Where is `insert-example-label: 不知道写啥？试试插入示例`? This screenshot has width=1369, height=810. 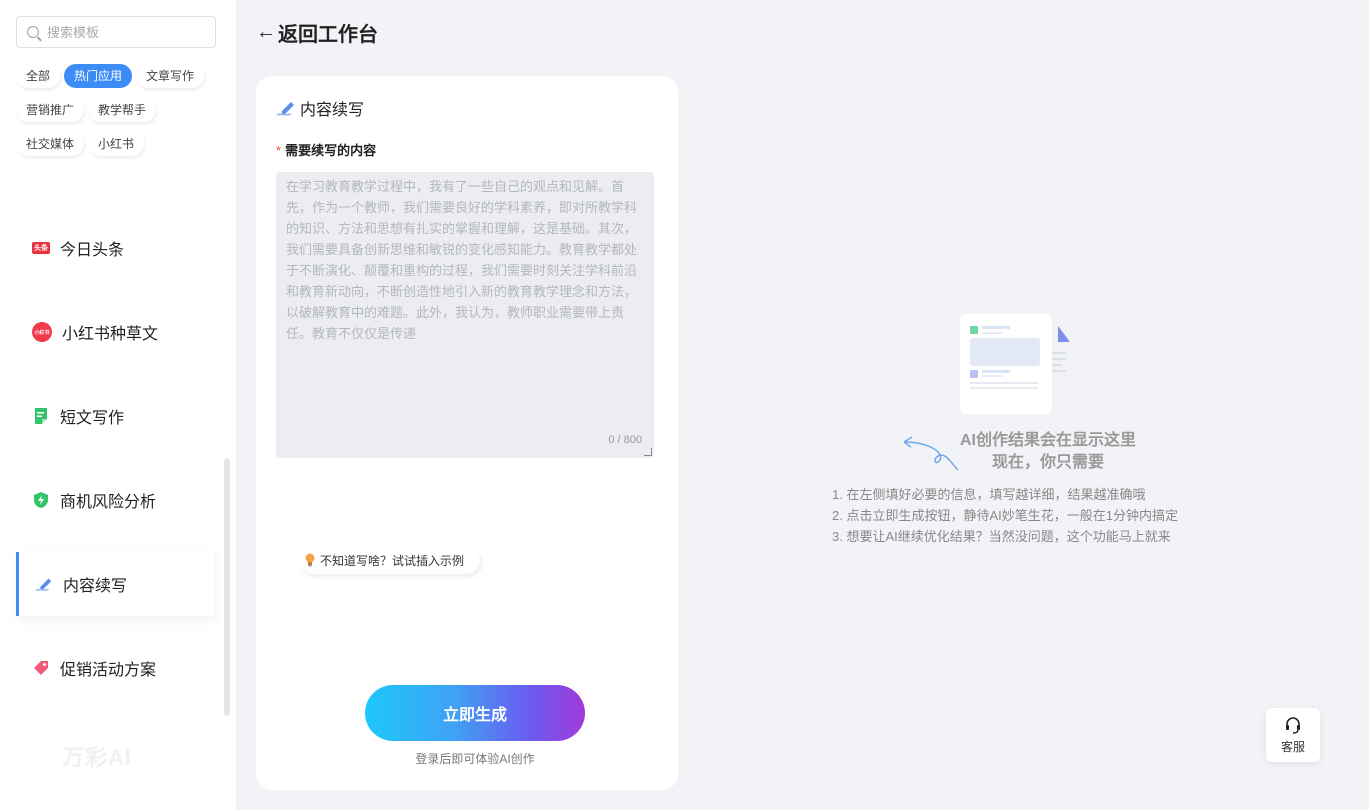
insert-example-label: 不知道写啥？试试插入示例 is located at coordinates (392, 560).